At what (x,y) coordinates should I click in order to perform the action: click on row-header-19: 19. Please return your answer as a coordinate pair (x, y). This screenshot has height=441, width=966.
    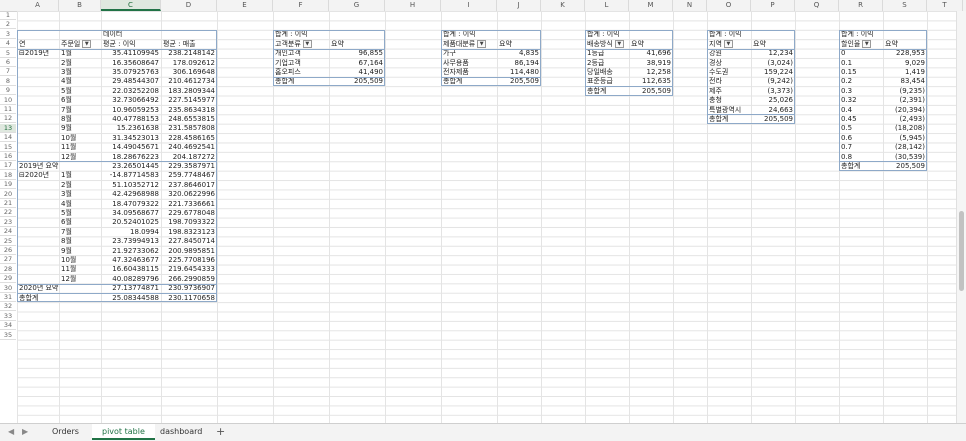
    Looking at the image, I should click on (8, 185).